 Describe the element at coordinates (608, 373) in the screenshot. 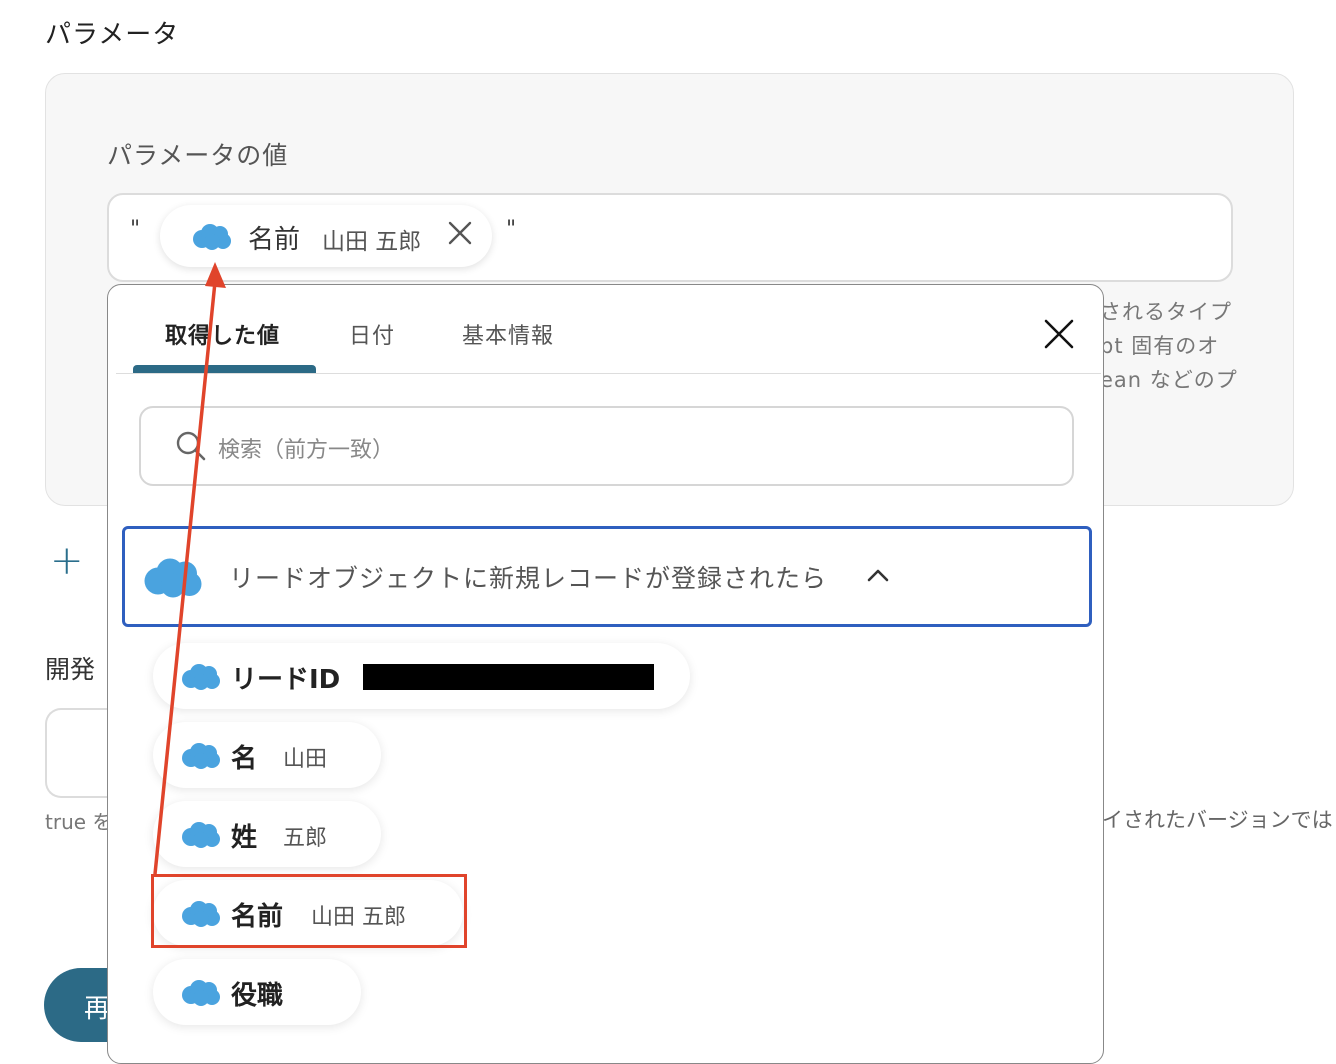

I see `tab-divider` at that location.